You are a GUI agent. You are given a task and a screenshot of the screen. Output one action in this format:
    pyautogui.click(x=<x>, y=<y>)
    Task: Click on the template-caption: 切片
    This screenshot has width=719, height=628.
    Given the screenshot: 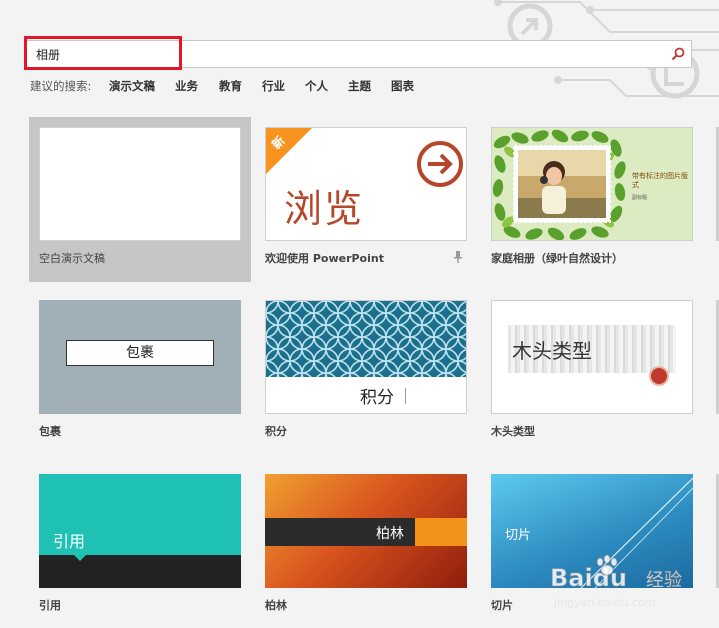 What is the action you would take?
    pyautogui.click(x=502, y=605)
    